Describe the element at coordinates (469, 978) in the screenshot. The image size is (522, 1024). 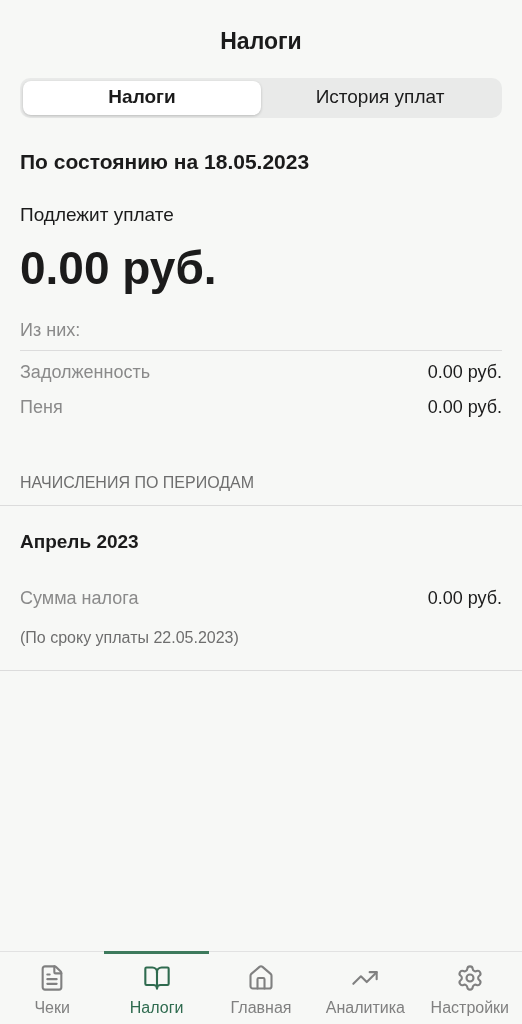
I see `settings-icon` at that location.